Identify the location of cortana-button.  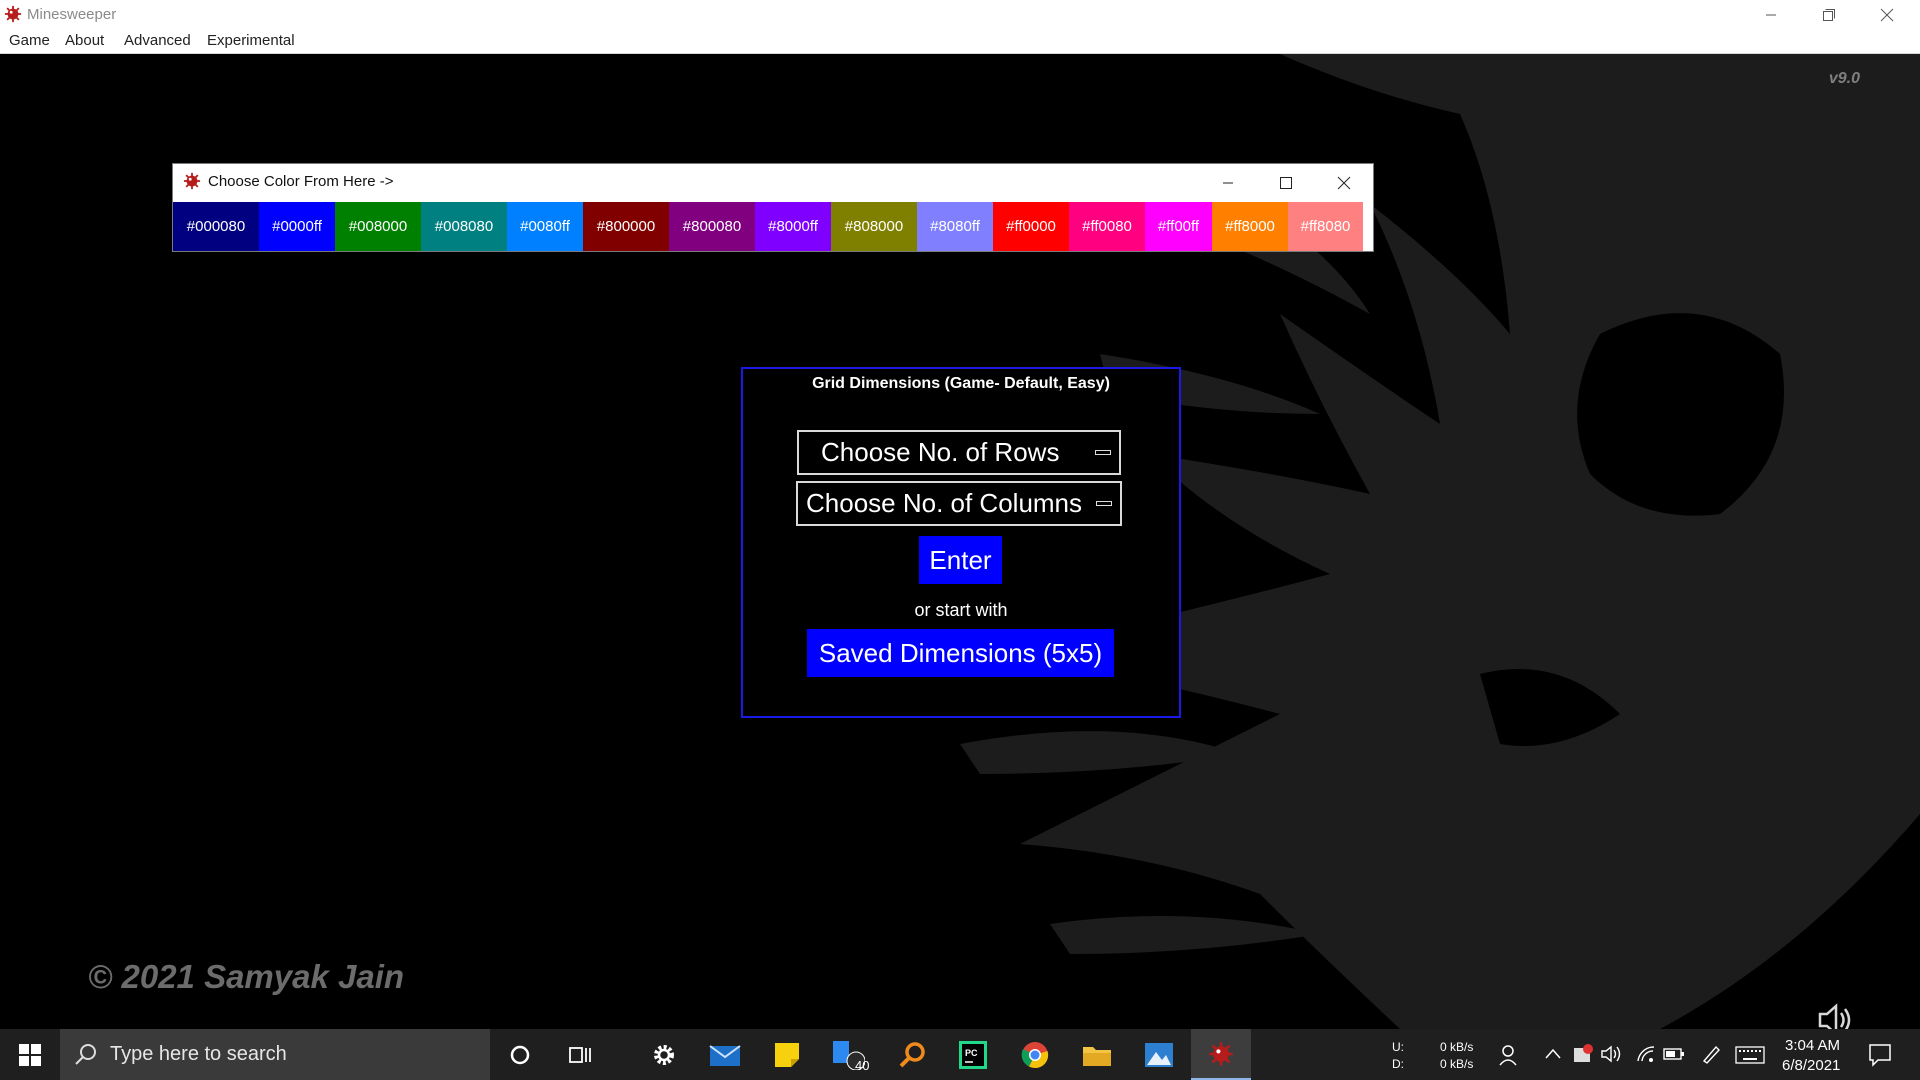
(520, 1054).